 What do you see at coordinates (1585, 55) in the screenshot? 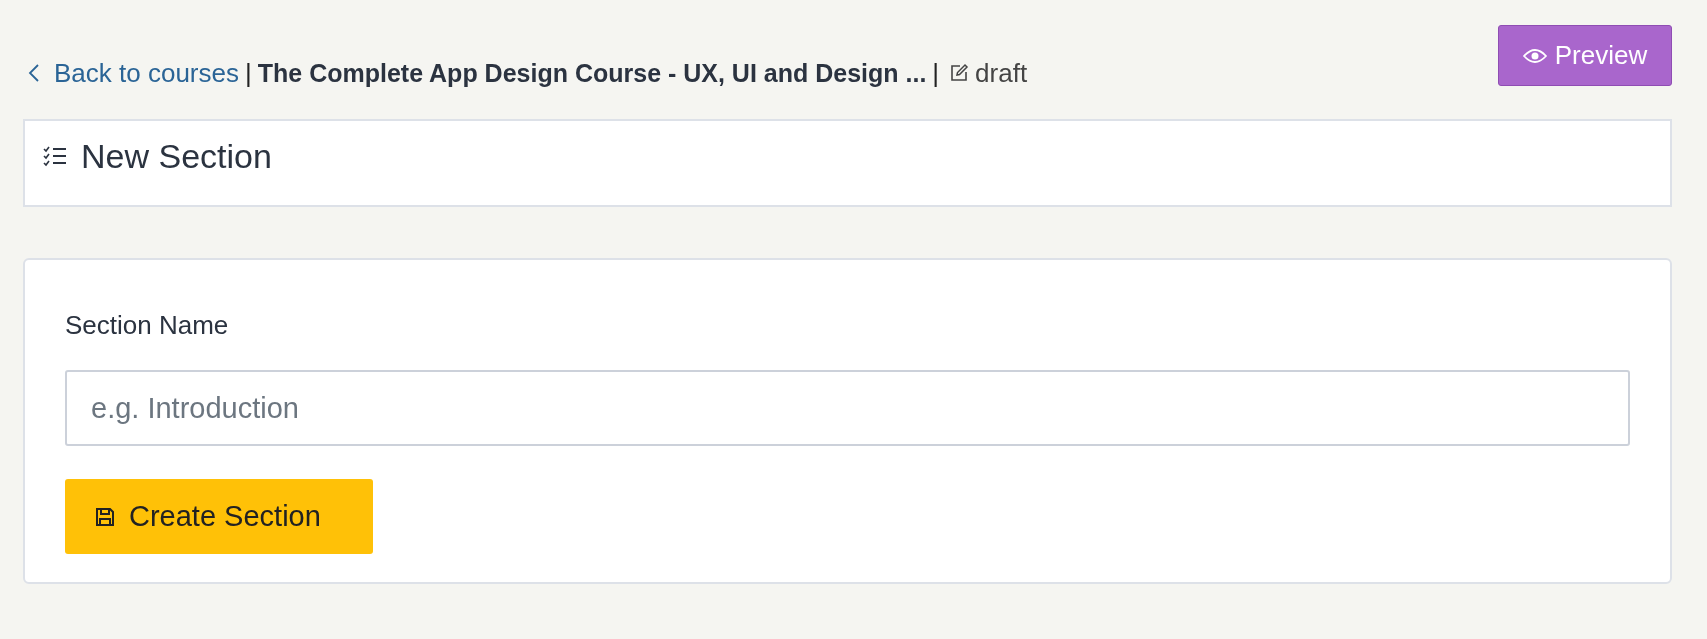
I see `preview-button: Preview` at bounding box center [1585, 55].